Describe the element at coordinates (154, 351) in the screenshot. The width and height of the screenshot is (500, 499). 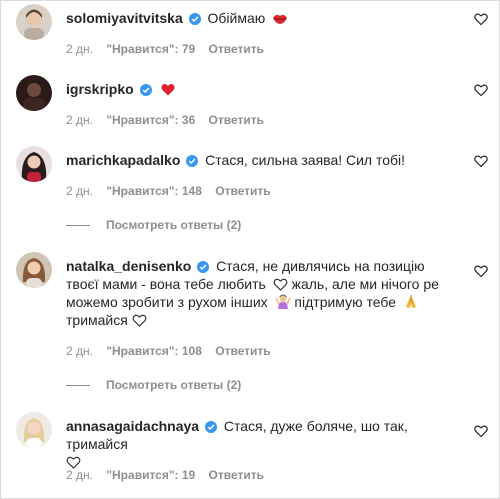
I see `comment-likes: "Нравится": 108` at that location.